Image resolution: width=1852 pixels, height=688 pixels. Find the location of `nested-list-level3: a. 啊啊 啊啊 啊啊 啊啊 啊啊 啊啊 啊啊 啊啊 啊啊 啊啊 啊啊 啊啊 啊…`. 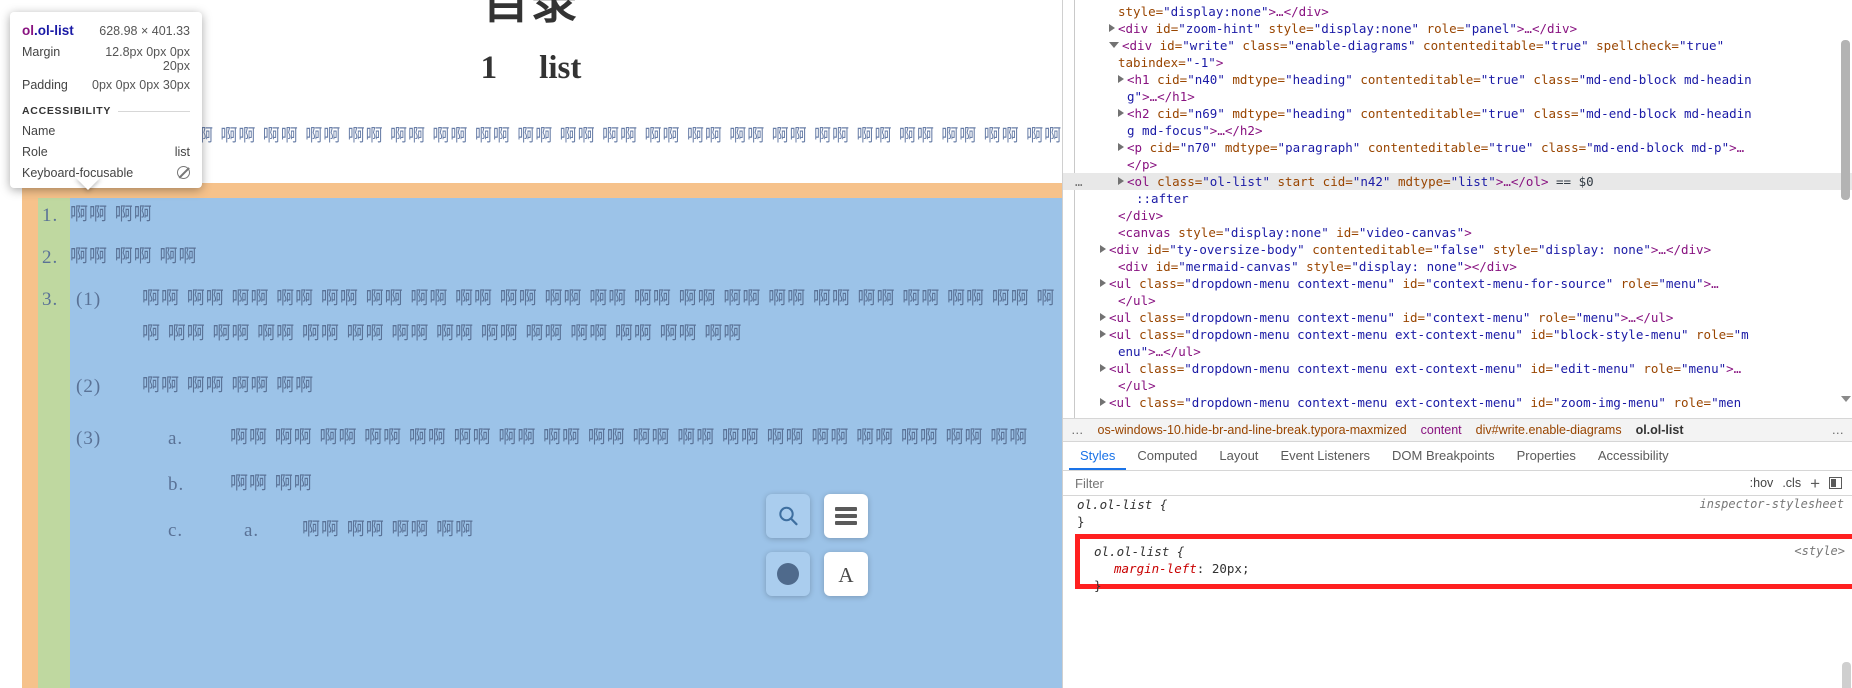

nested-list-level3: a. 啊啊 啊啊 啊啊 啊啊 啊啊 啊啊 啊啊 啊啊 啊啊 啊啊 啊啊 啊啊 啊… is located at coordinates (602, 484).